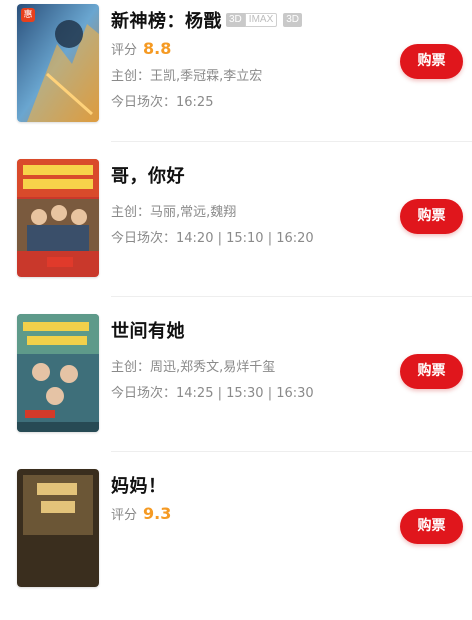 The height and width of the screenshot is (620, 472). What do you see at coordinates (148, 331) in the screenshot?
I see `movie-title: 世间有她` at bounding box center [148, 331].